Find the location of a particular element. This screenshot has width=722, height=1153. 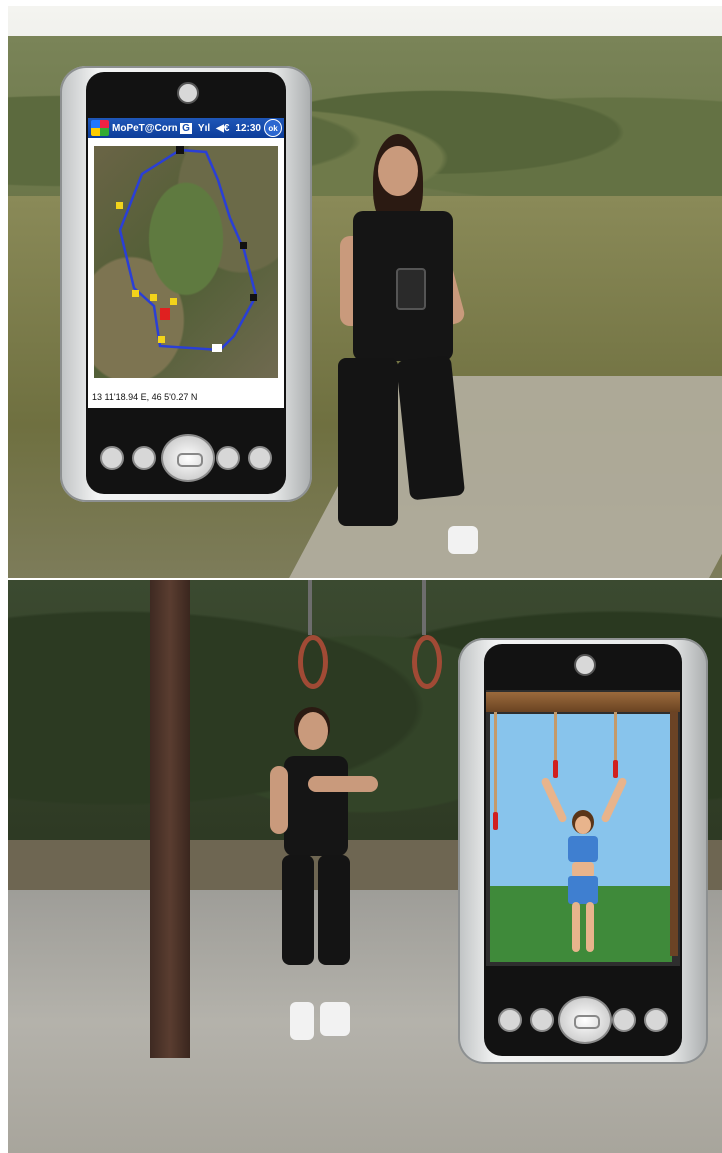

3d-scene is located at coordinates (583, 828).